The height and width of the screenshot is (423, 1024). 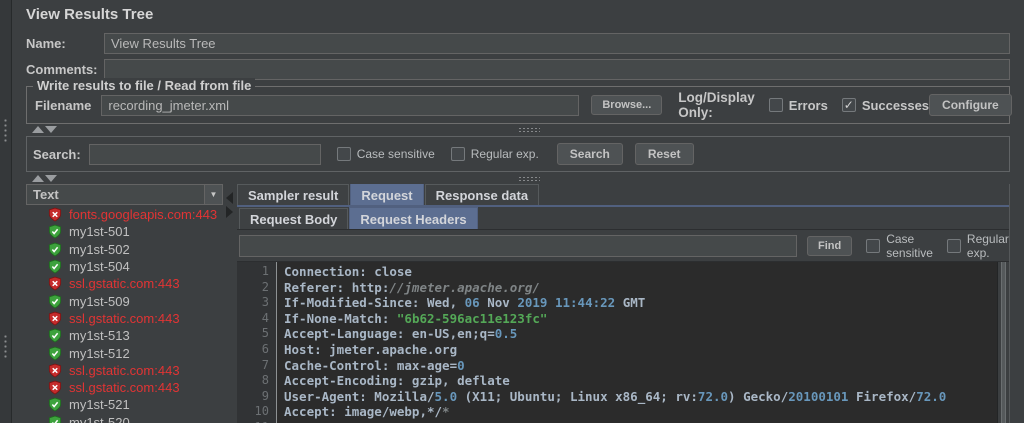 I want to click on code-segment: Host: jmeter.apache.org, so click(x=371, y=349).